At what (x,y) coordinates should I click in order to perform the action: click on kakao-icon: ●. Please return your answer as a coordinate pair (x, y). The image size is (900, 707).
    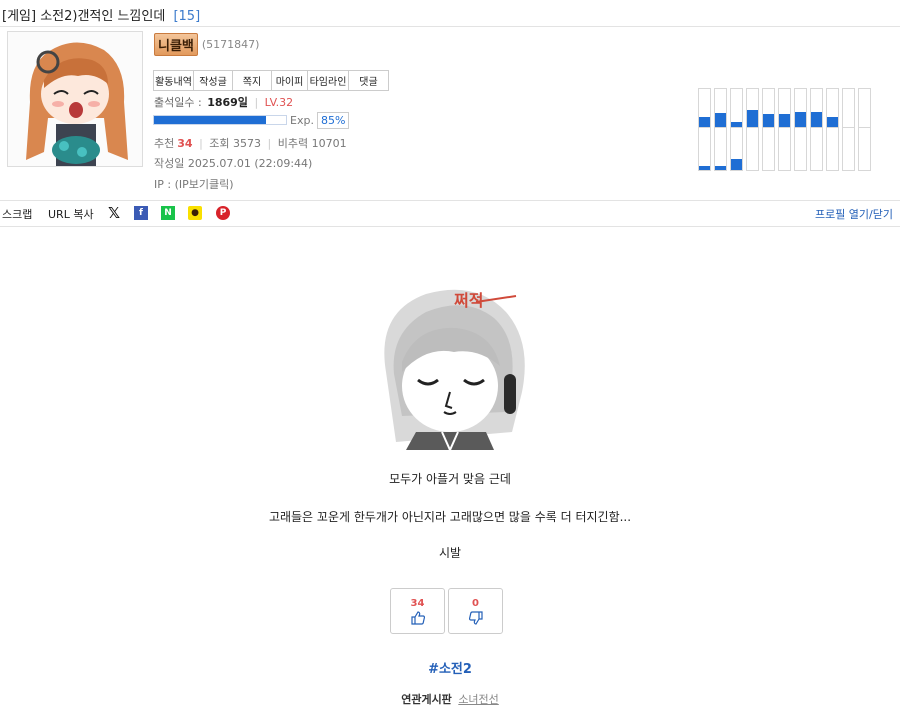
    Looking at the image, I should click on (195, 213).